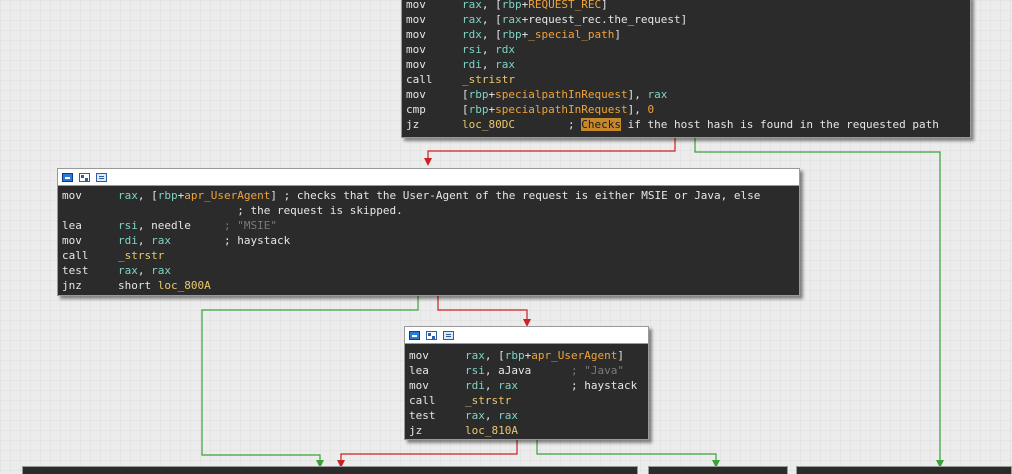  Describe the element at coordinates (141, 255) in the screenshot. I see `asm-operand: _strstr` at that location.